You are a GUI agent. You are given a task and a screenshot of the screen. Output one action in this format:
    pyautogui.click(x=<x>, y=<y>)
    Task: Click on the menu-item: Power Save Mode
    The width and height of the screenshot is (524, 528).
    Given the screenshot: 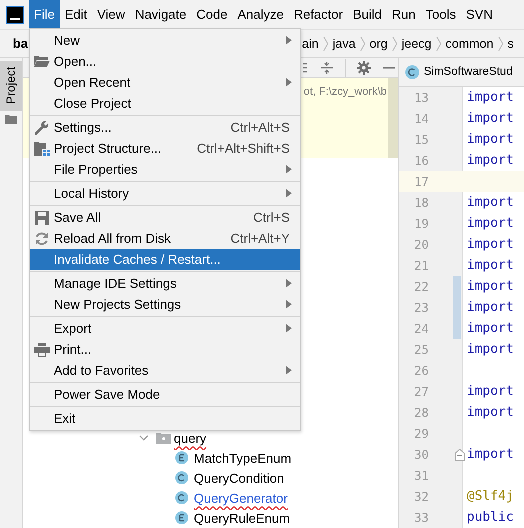 What is the action you would take?
    pyautogui.click(x=165, y=394)
    